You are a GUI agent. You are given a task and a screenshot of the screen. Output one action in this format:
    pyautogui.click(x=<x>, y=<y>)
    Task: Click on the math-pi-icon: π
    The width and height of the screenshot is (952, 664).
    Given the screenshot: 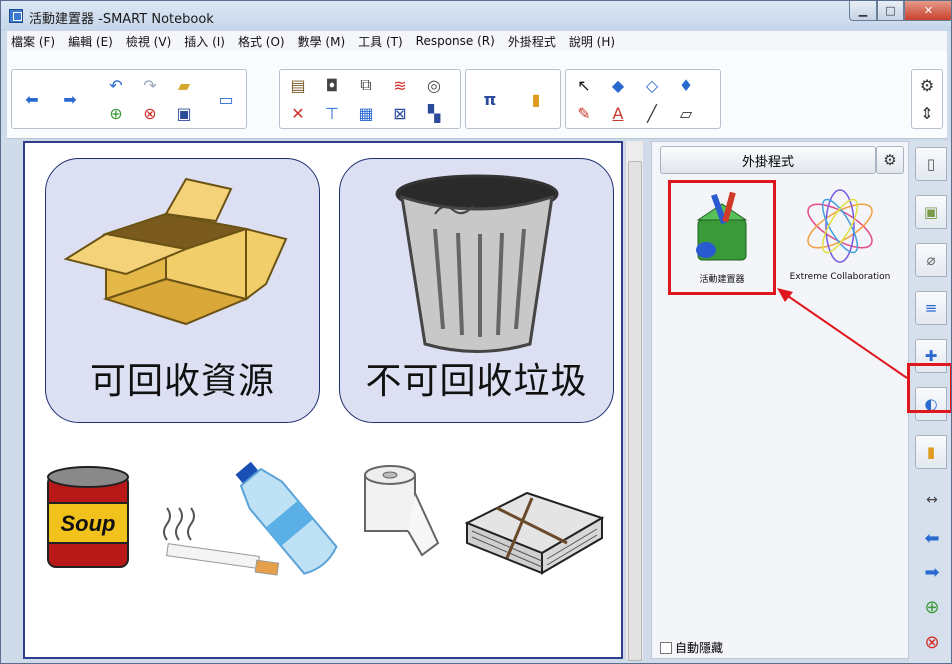 What is the action you would take?
    pyautogui.click(x=490, y=99)
    